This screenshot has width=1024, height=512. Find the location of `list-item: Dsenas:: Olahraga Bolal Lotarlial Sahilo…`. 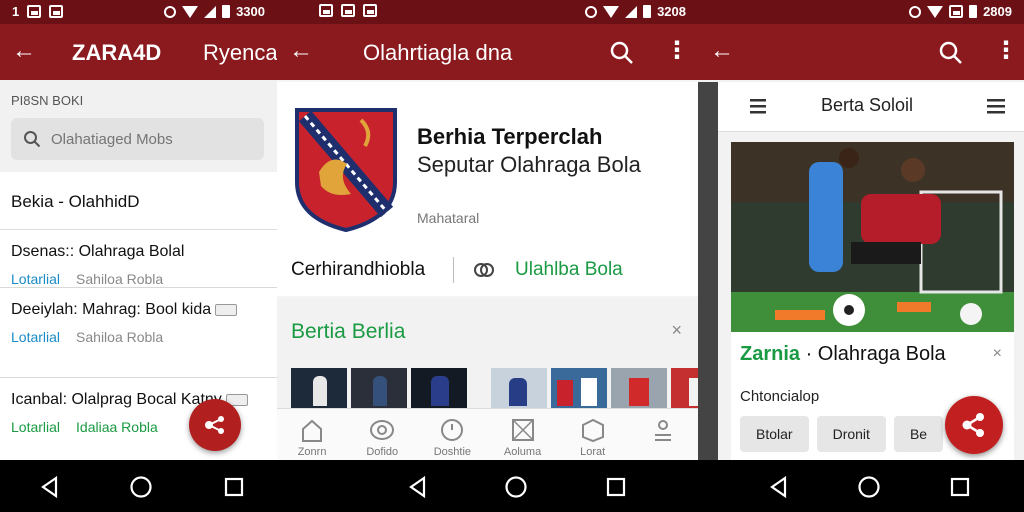

list-item: Dsenas:: Olahraga Bolal Lotarlial Sahilo… is located at coordinates (138, 259).